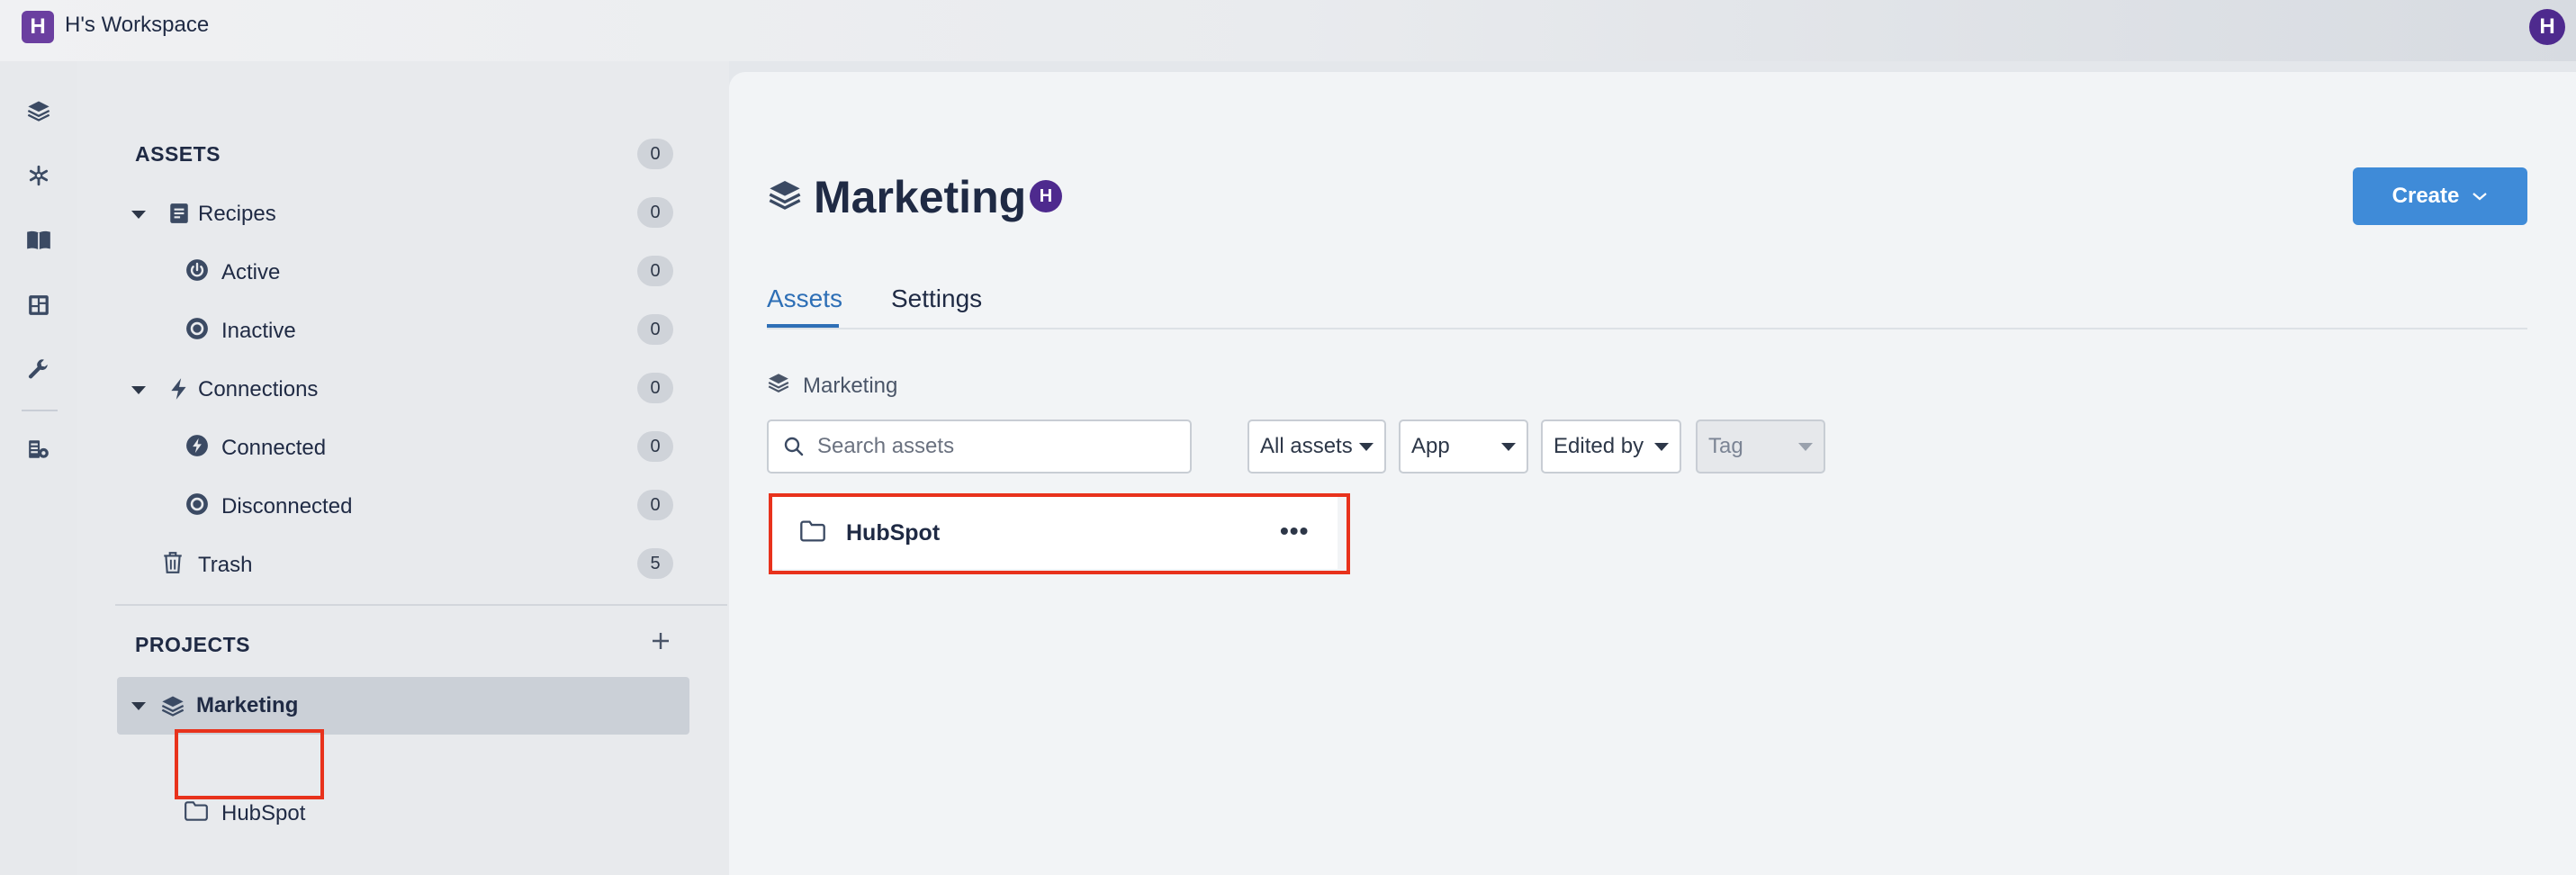 The image size is (2576, 875). Describe the element at coordinates (38, 27) in the screenshot. I see `workspace-logo: H` at that location.